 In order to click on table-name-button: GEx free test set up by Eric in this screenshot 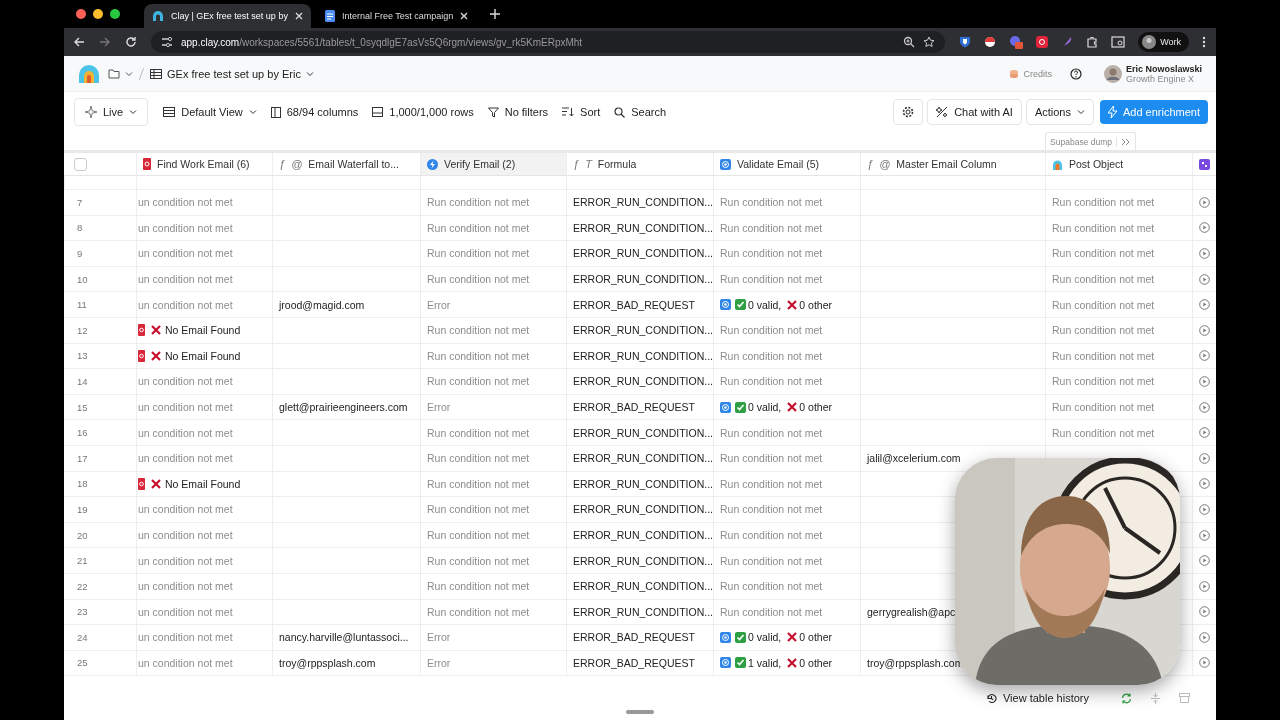, I will do `click(232, 73)`.